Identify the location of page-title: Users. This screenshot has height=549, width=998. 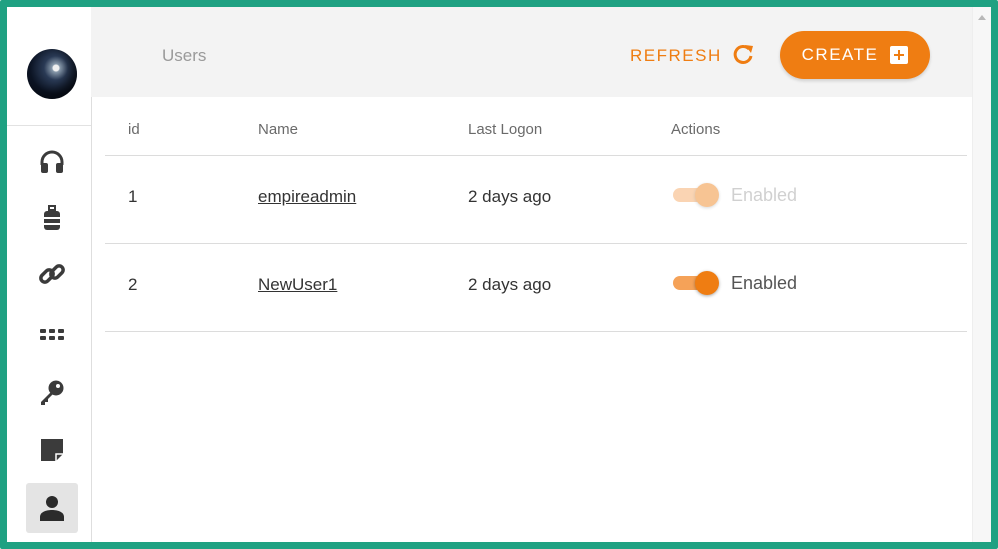
(184, 55).